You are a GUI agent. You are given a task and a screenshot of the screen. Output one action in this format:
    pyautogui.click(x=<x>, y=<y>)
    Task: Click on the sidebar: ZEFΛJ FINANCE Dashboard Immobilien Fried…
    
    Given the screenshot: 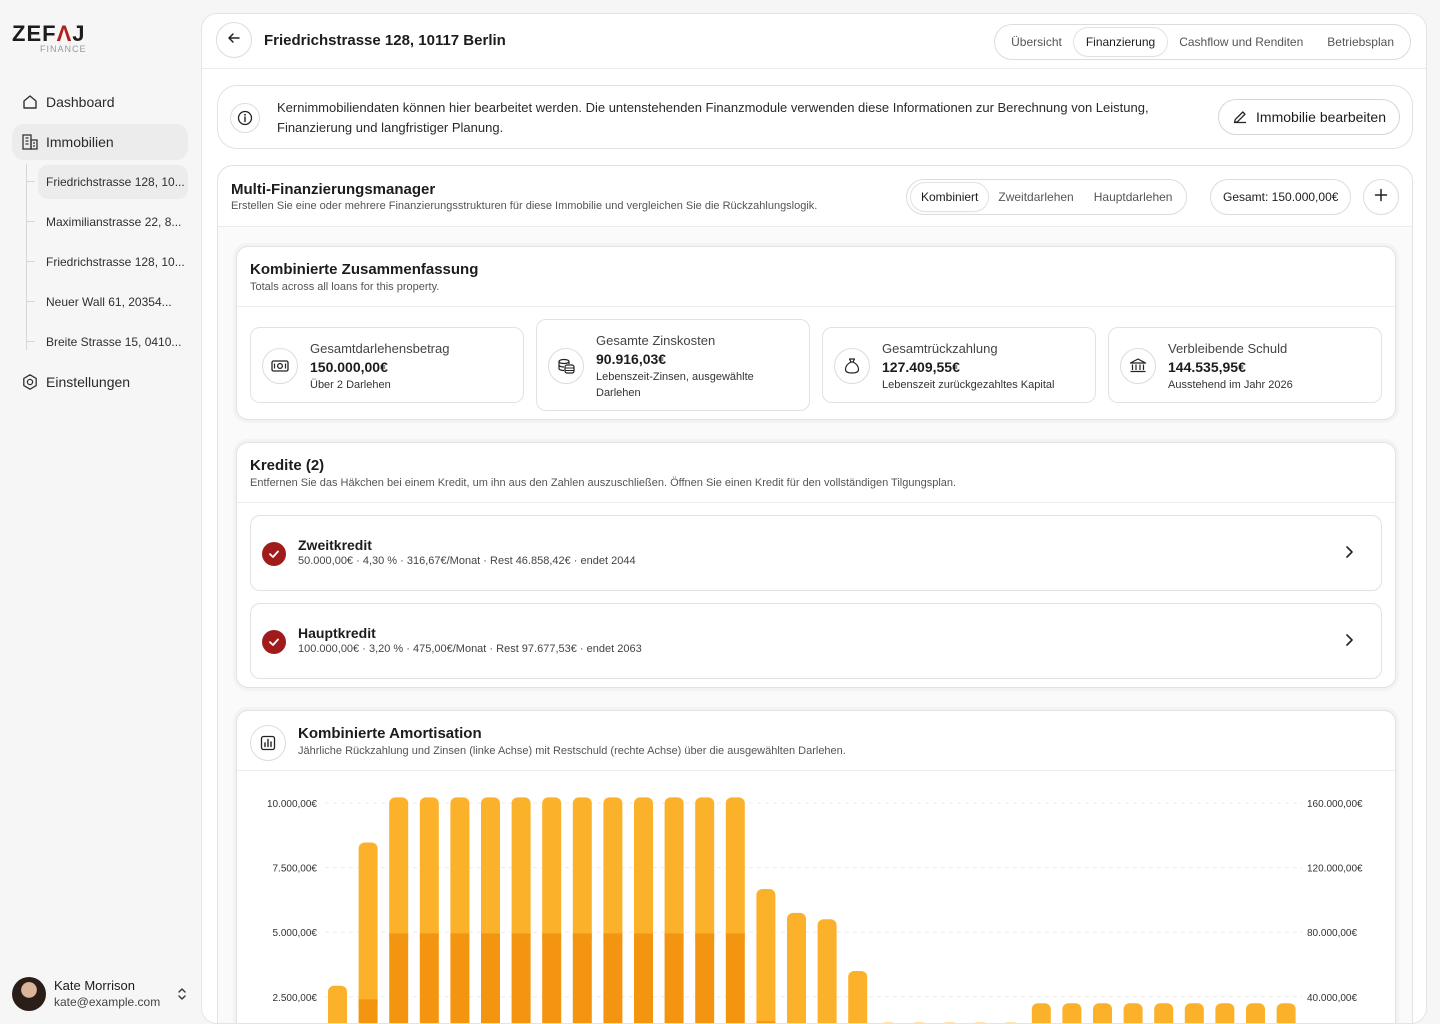 What is the action you would take?
    pyautogui.click(x=100, y=512)
    